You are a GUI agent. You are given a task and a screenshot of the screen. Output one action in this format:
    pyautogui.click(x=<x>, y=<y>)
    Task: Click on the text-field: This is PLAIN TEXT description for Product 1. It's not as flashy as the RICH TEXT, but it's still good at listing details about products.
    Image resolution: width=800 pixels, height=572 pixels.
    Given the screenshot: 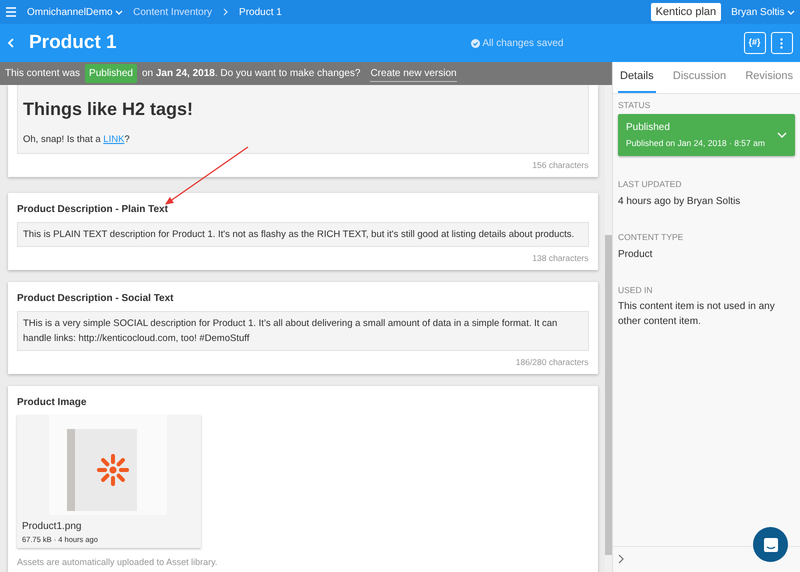 What is the action you would take?
    pyautogui.click(x=303, y=235)
    